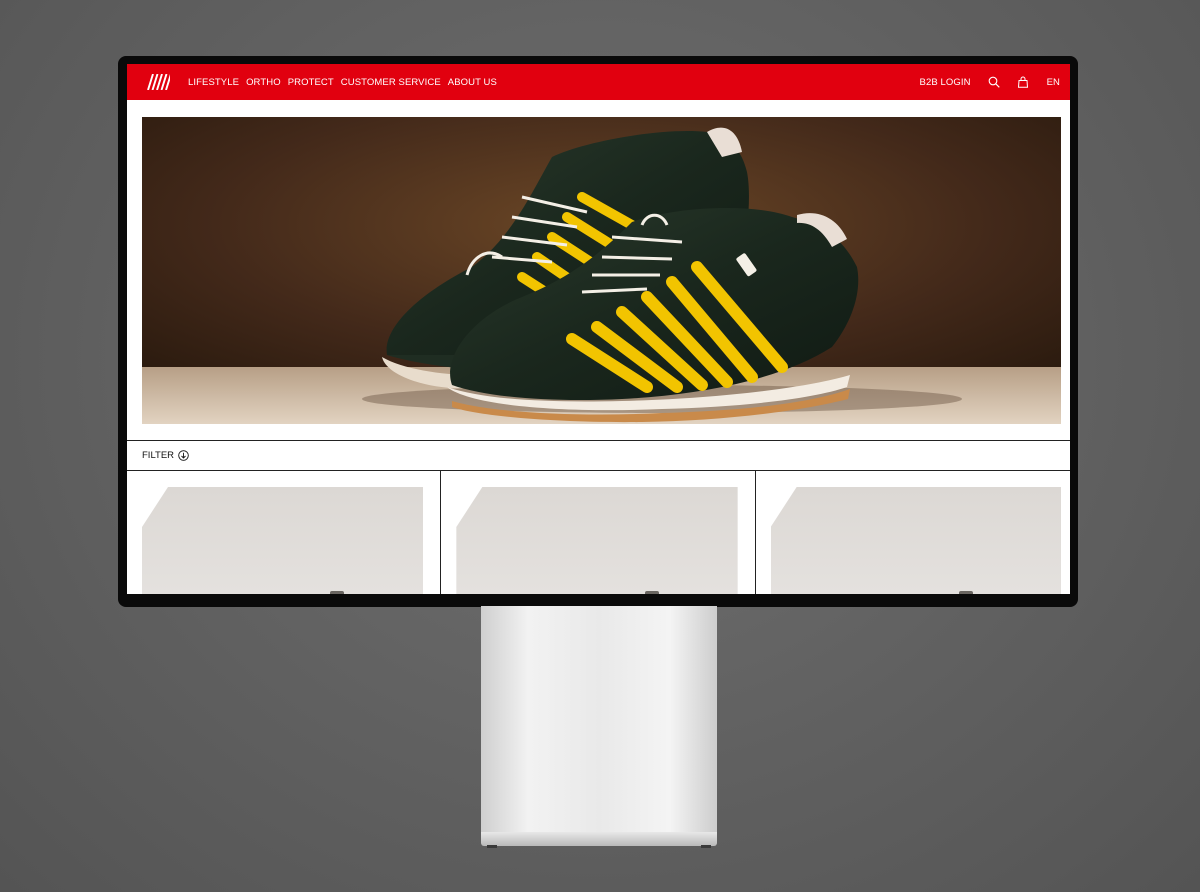 The height and width of the screenshot is (892, 1200). I want to click on shopping-bag-icon, so click(1022, 82).